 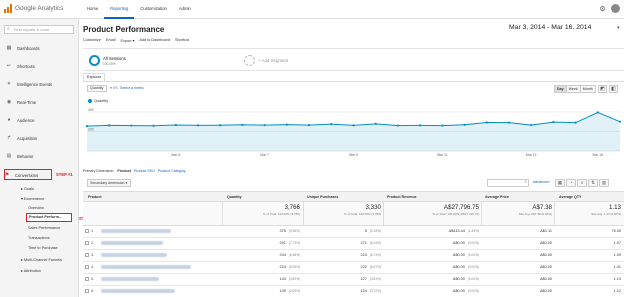 What do you see at coordinates (573, 89) in the screenshot?
I see `period-week-button: Week` at bounding box center [573, 89].